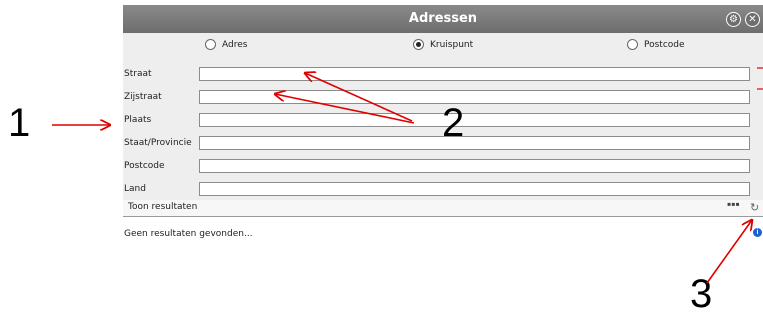  I want to click on arrow-to-zijstraat, so click(345, 109).